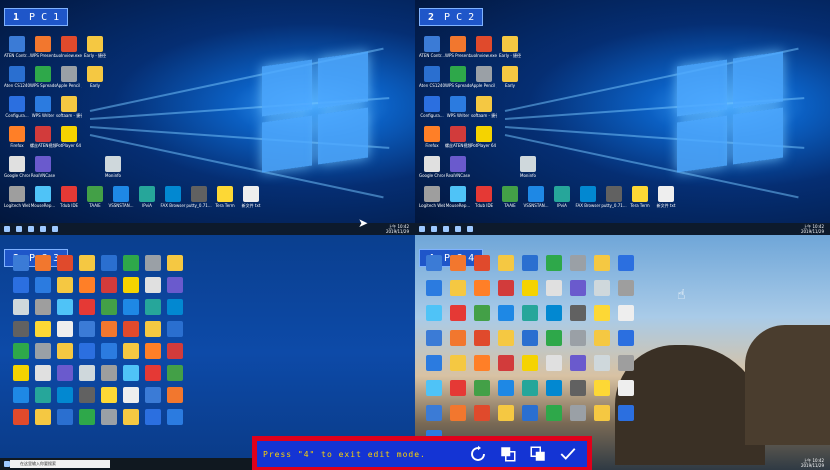  What do you see at coordinates (17, 137) in the screenshot?
I see `desktop-icon: Firefox` at bounding box center [17, 137].